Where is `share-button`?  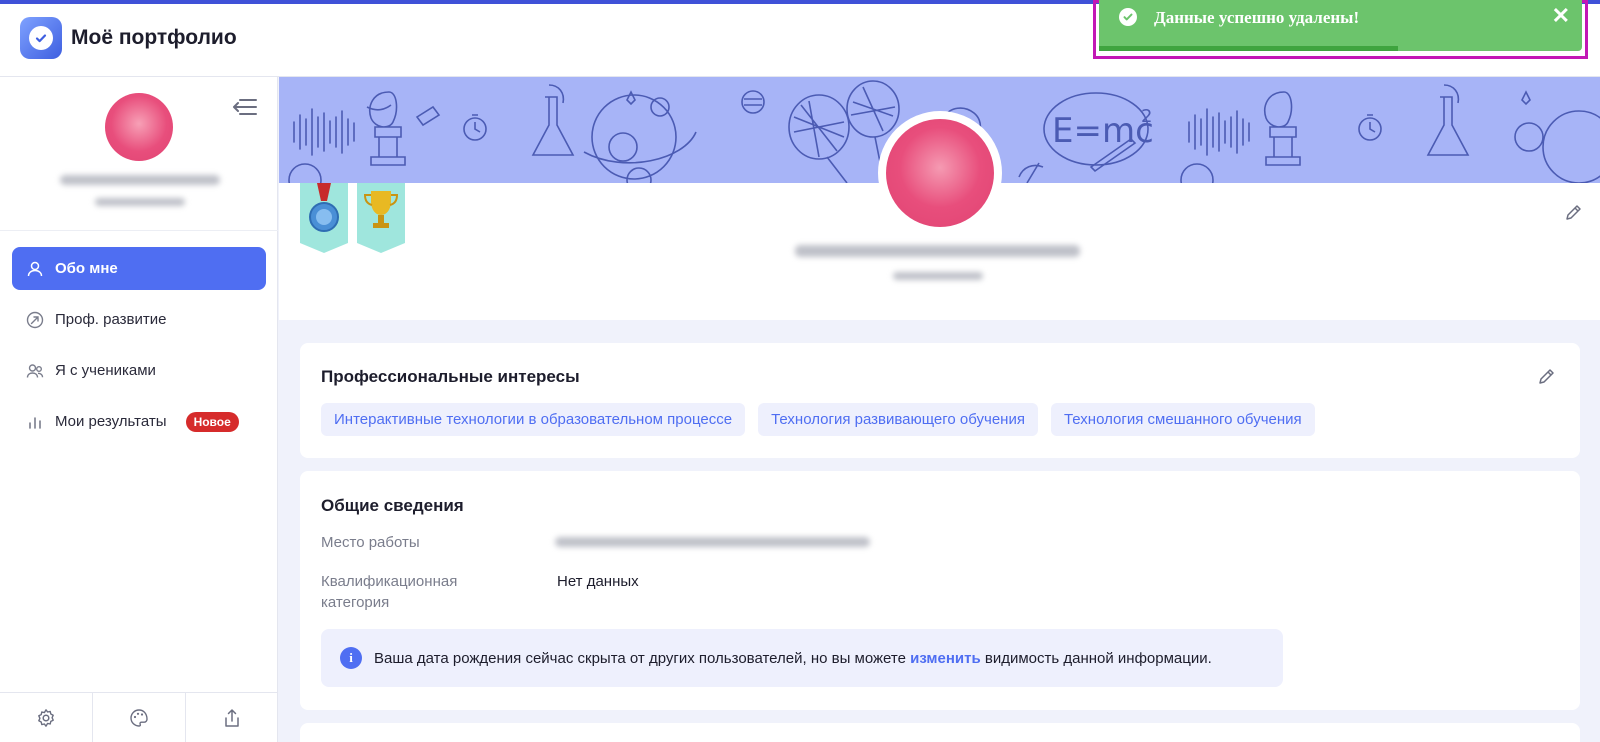
share-button is located at coordinates (232, 717).